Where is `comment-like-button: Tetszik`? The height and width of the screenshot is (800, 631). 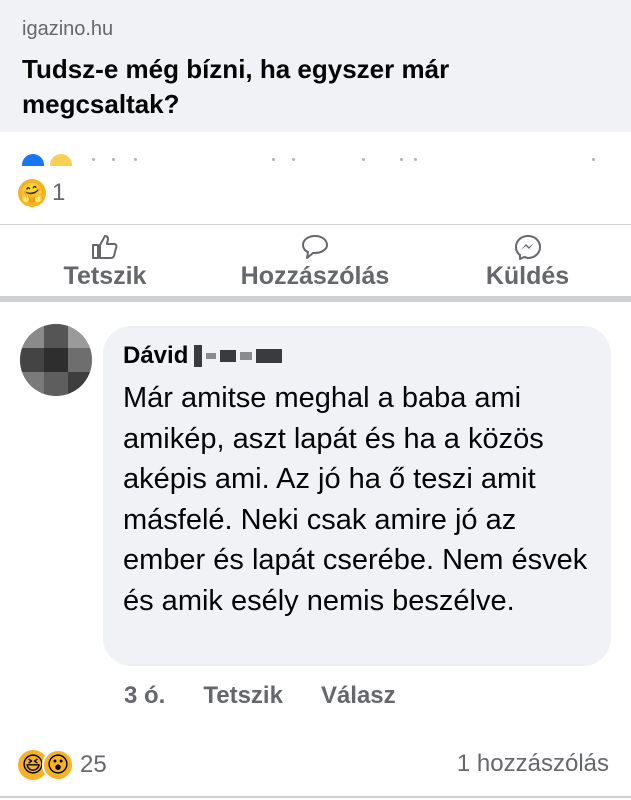 comment-like-button: Tetszik is located at coordinates (243, 696).